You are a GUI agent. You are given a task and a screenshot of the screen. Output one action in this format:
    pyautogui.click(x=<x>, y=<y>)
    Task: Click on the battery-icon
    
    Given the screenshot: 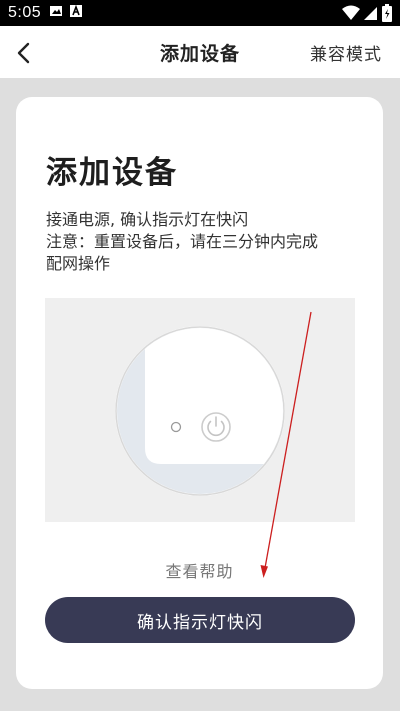 What is the action you would take?
    pyautogui.click(x=387, y=15)
    